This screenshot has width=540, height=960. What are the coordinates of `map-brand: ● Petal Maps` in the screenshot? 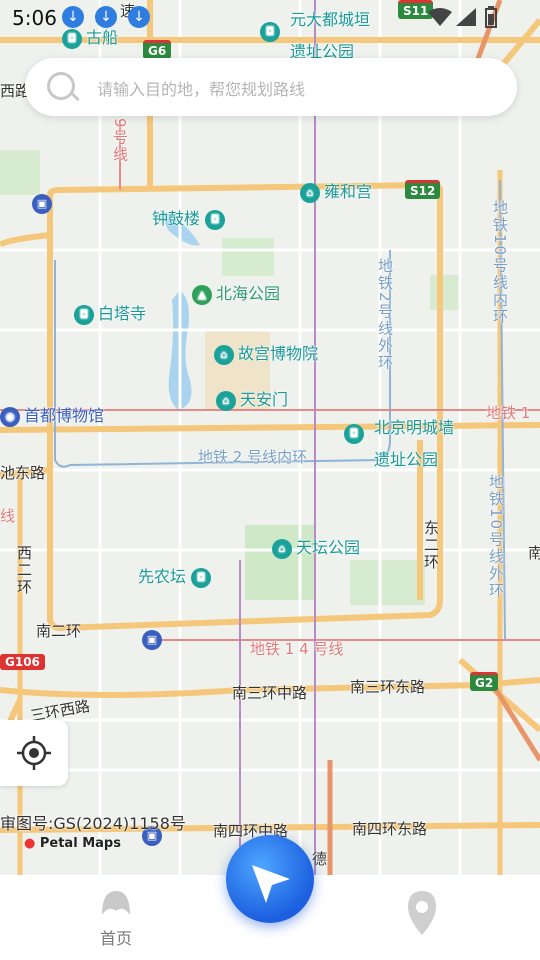 It's located at (72, 843).